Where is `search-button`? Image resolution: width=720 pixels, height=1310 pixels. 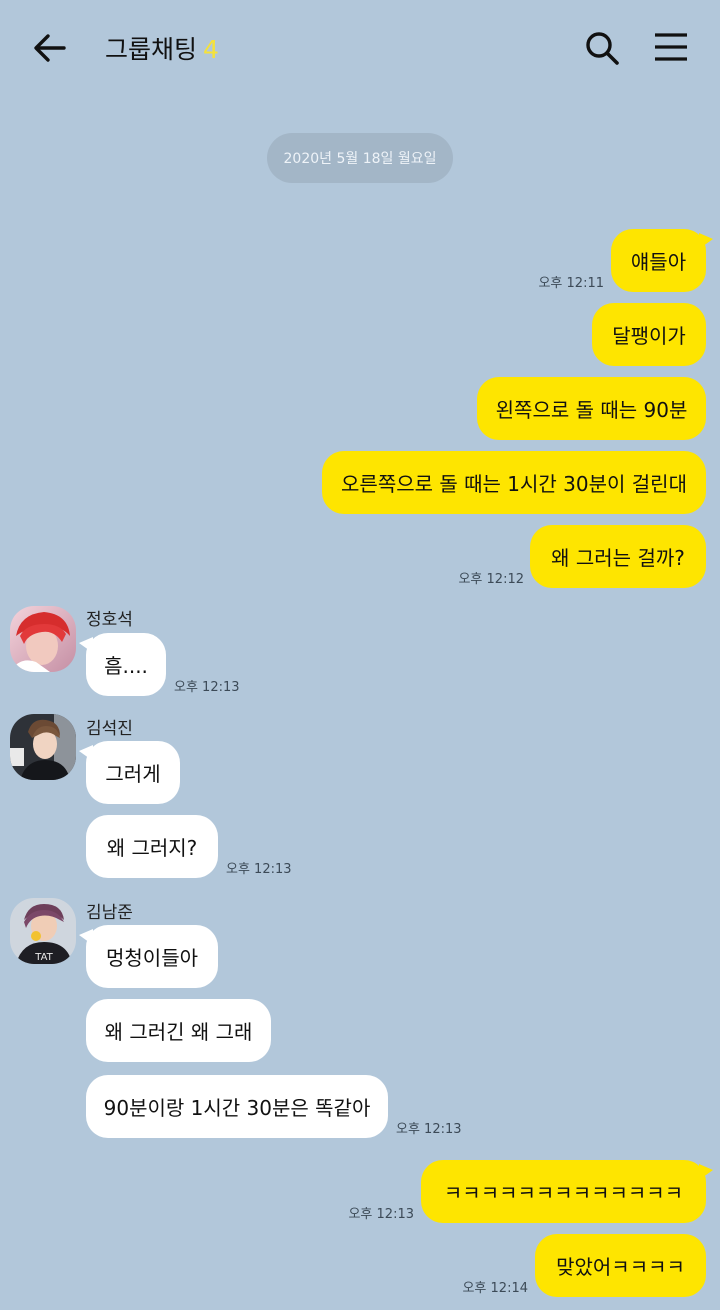
search-button is located at coordinates (602, 48).